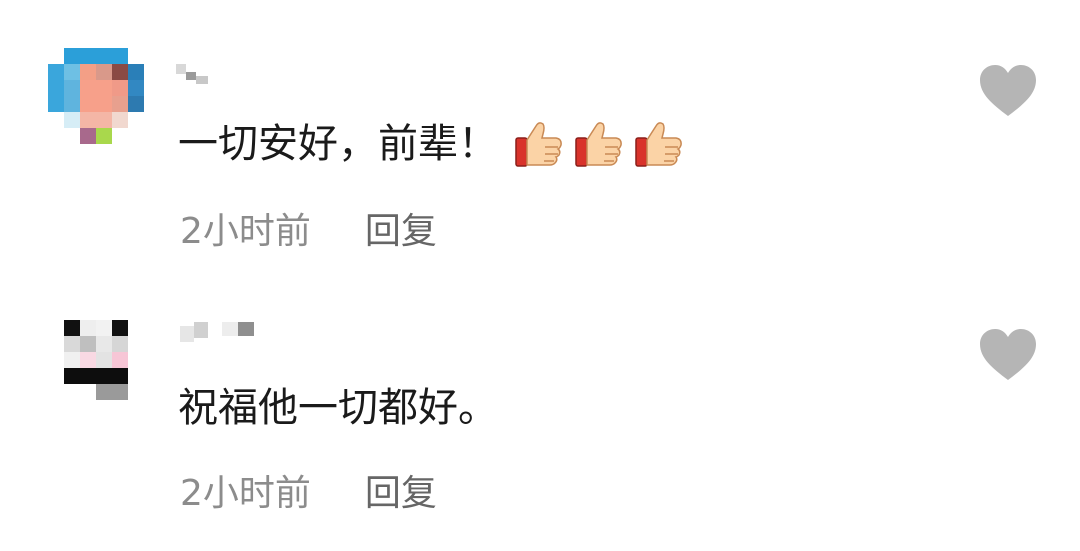 The image size is (1080, 551). I want to click on comment-content: 一切安好，前辈！, so click(431, 144).